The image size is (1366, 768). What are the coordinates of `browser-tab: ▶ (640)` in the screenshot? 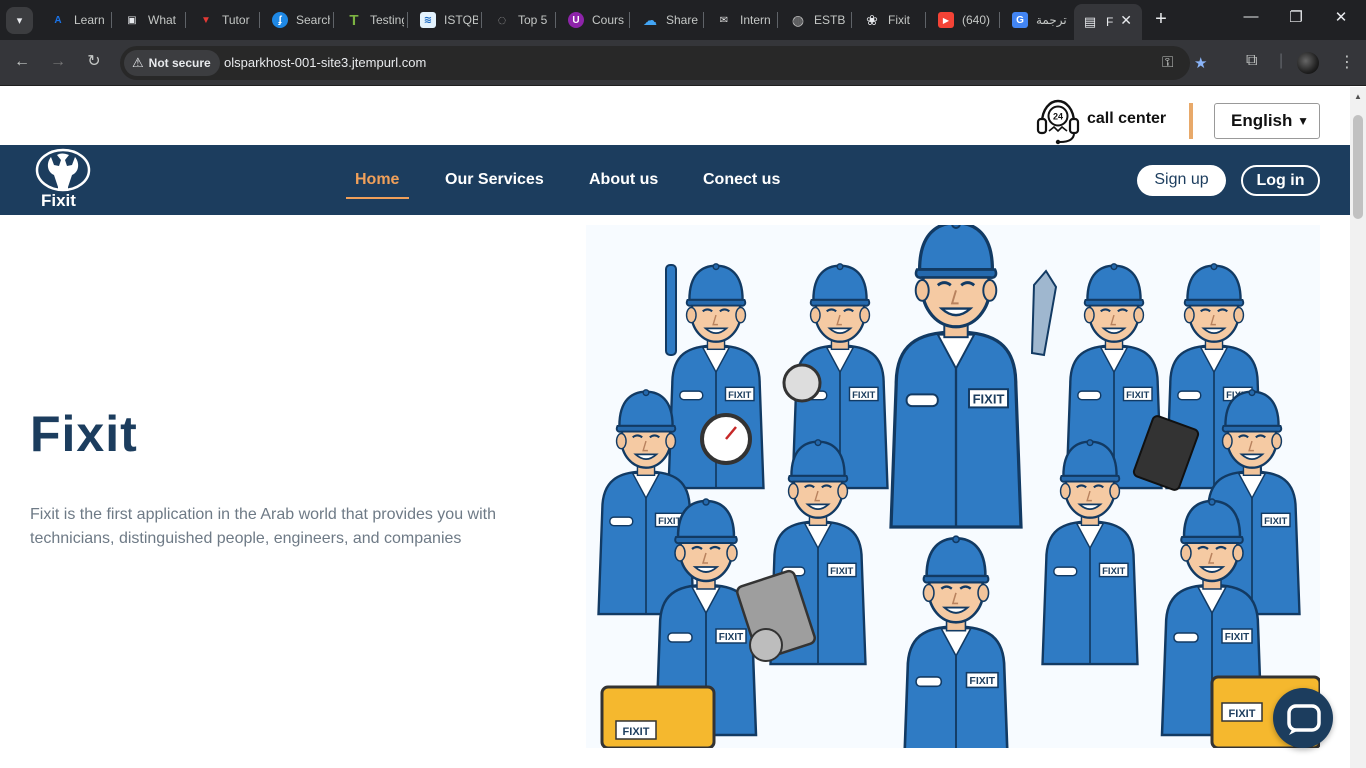 It's located at (963, 20).